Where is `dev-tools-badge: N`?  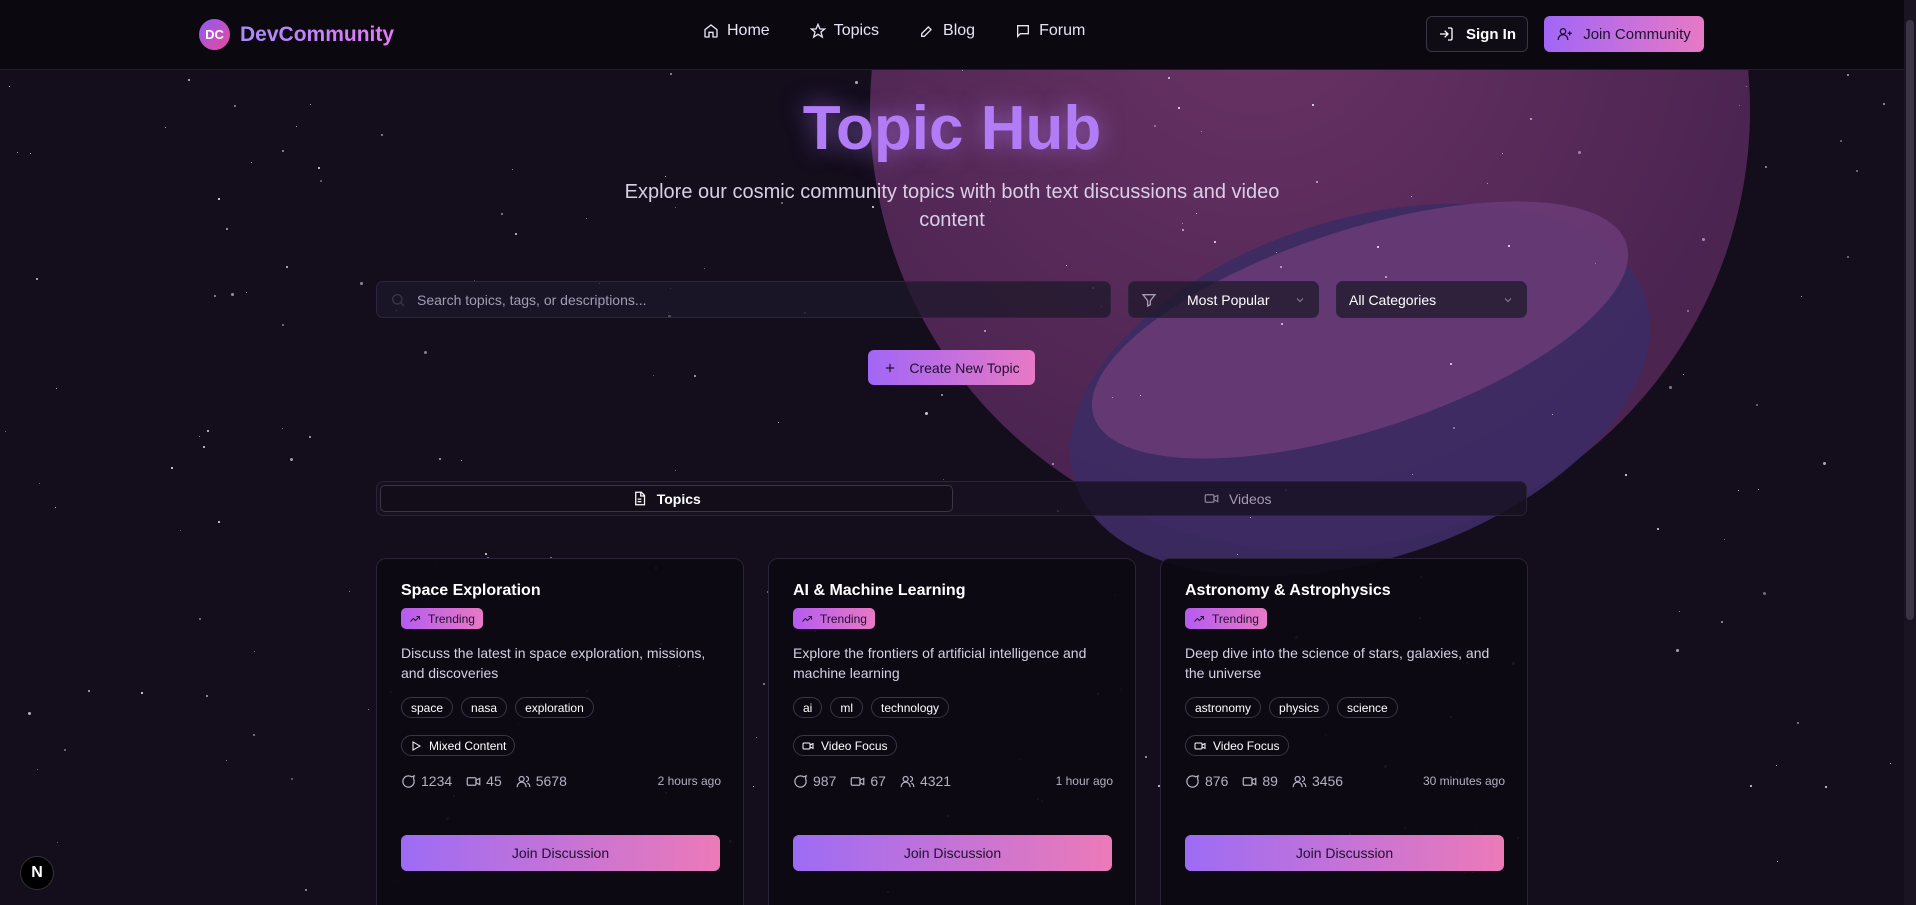
dev-tools-badge: N is located at coordinates (37, 873).